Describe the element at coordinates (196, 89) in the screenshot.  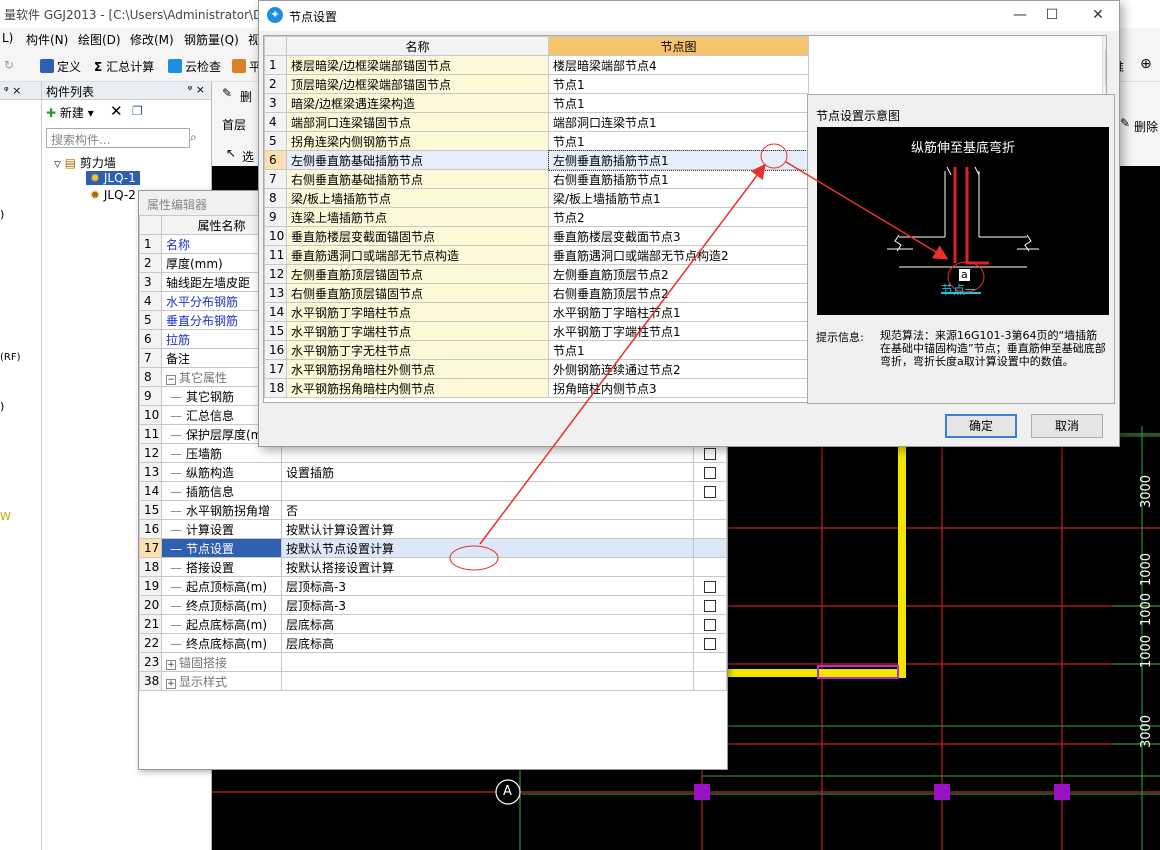
I see `pin-close-icon: ᵠ ×` at that location.